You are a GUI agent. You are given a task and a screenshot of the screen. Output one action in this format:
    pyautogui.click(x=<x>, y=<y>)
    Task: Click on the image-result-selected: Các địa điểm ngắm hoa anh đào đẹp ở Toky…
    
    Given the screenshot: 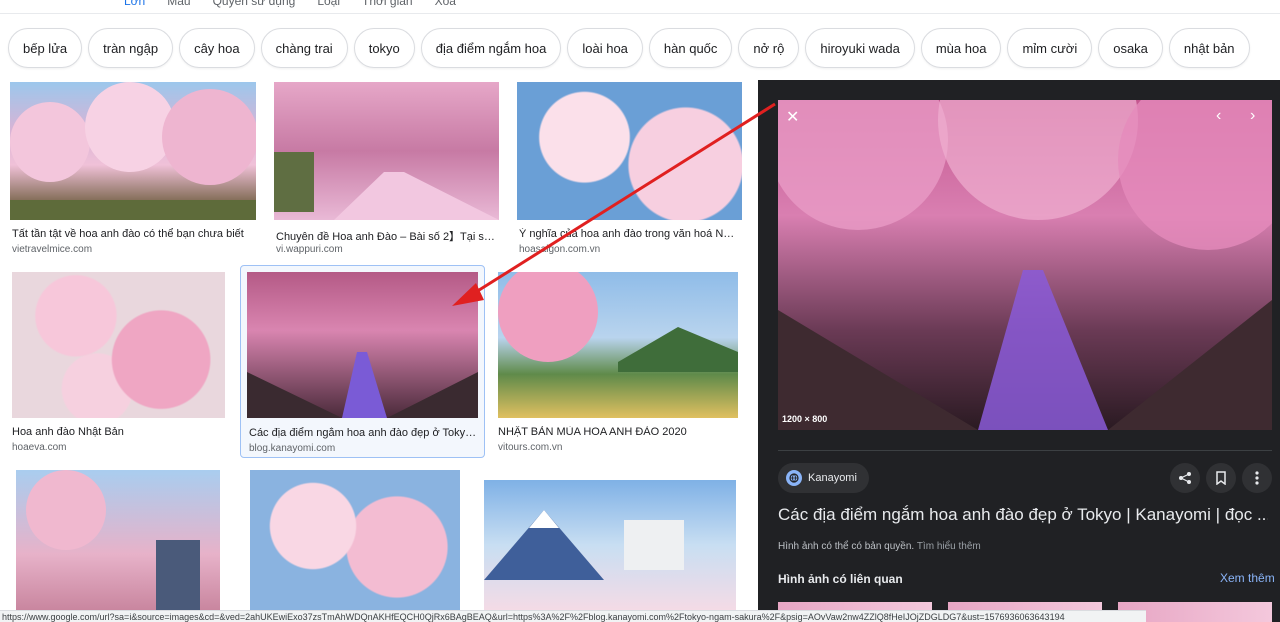 What is the action you would take?
    pyautogui.click(x=362, y=361)
    